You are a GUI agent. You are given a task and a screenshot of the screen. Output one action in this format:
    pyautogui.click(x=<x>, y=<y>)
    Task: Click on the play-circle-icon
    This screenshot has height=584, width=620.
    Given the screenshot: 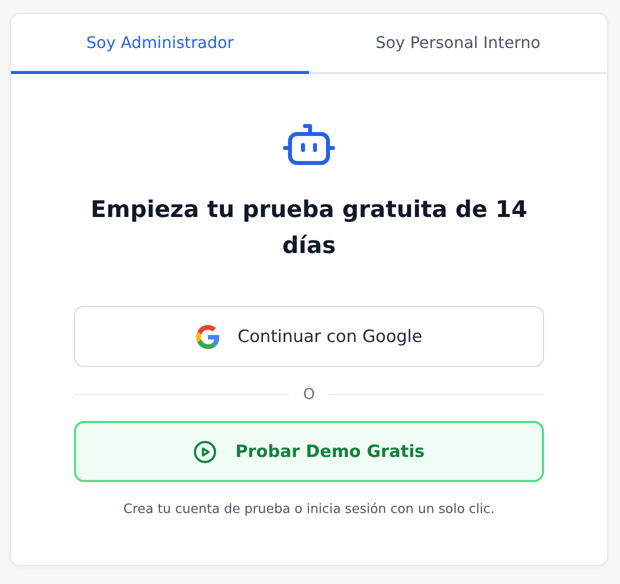 What is the action you would take?
    pyautogui.click(x=205, y=452)
    